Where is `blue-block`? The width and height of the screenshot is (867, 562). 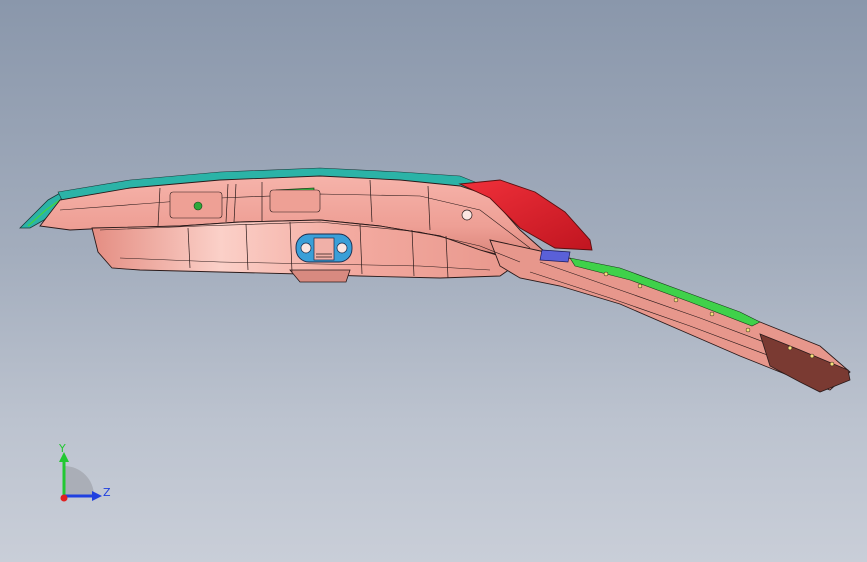 blue-block is located at coordinates (555, 256).